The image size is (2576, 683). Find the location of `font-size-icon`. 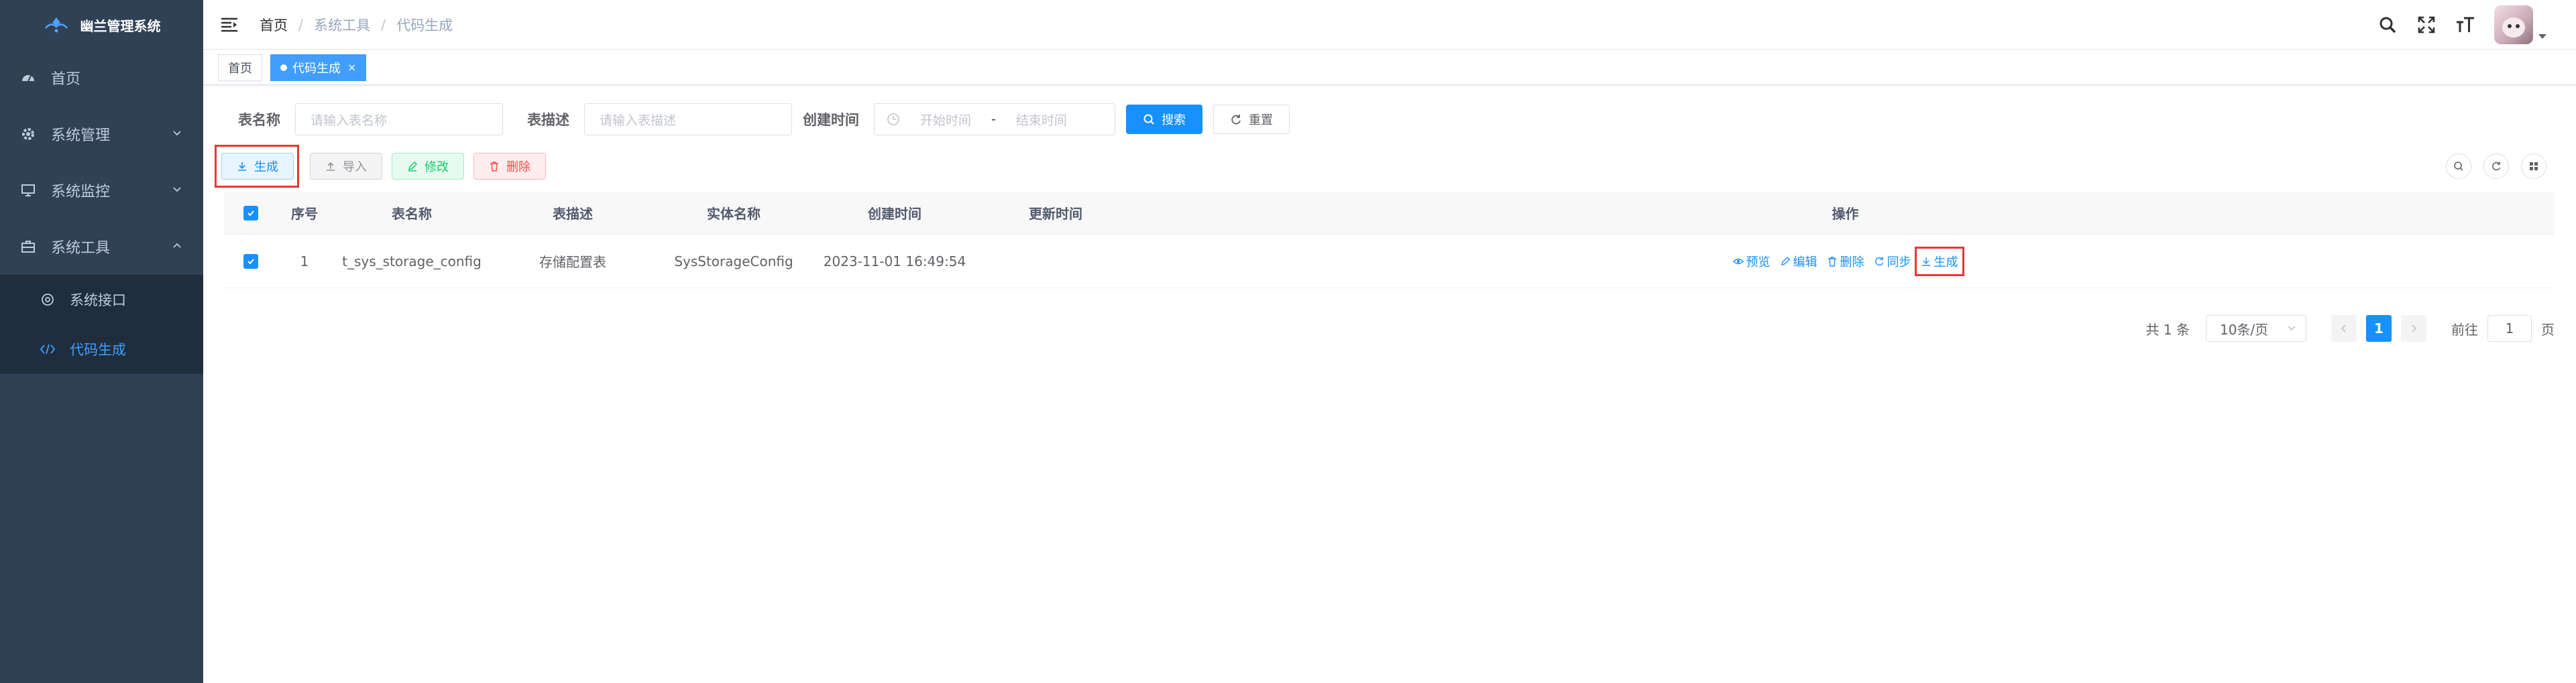

font-size-icon is located at coordinates (2465, 25).